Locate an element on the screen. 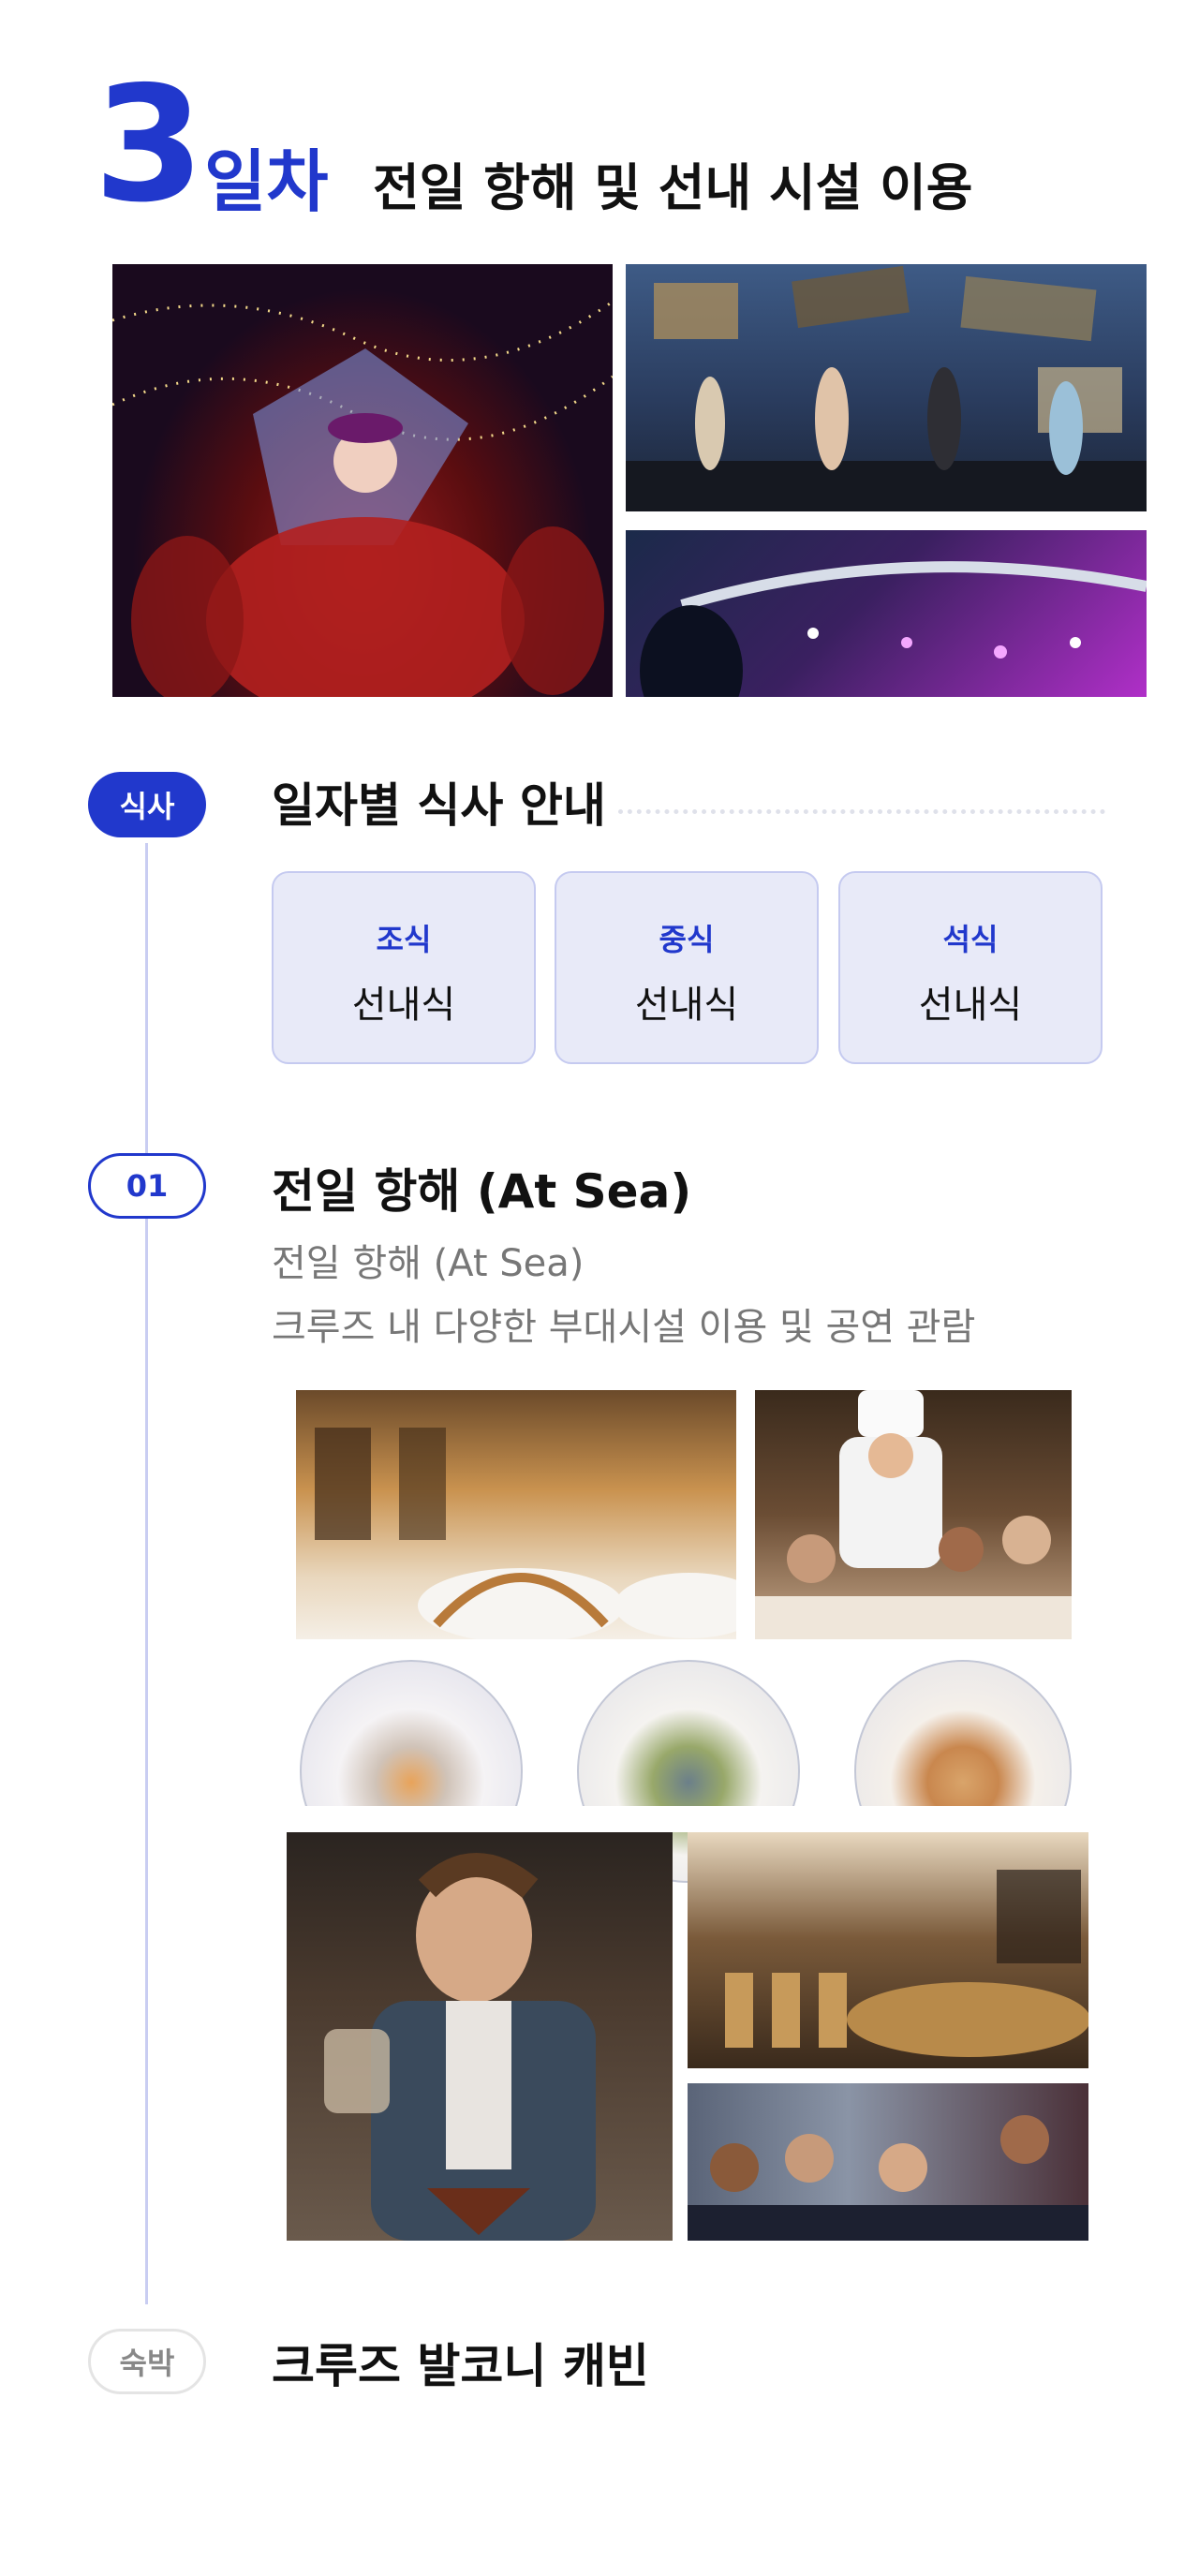 The image size is (1199, 2576). carnival-show-photo is located at coordinates (362, 480).